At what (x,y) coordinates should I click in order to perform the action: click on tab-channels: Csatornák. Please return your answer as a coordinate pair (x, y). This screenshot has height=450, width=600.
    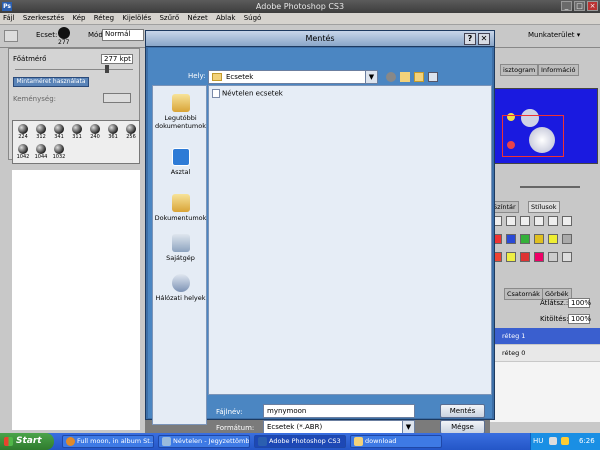
    Looking at the image, I should click on (523, 294).